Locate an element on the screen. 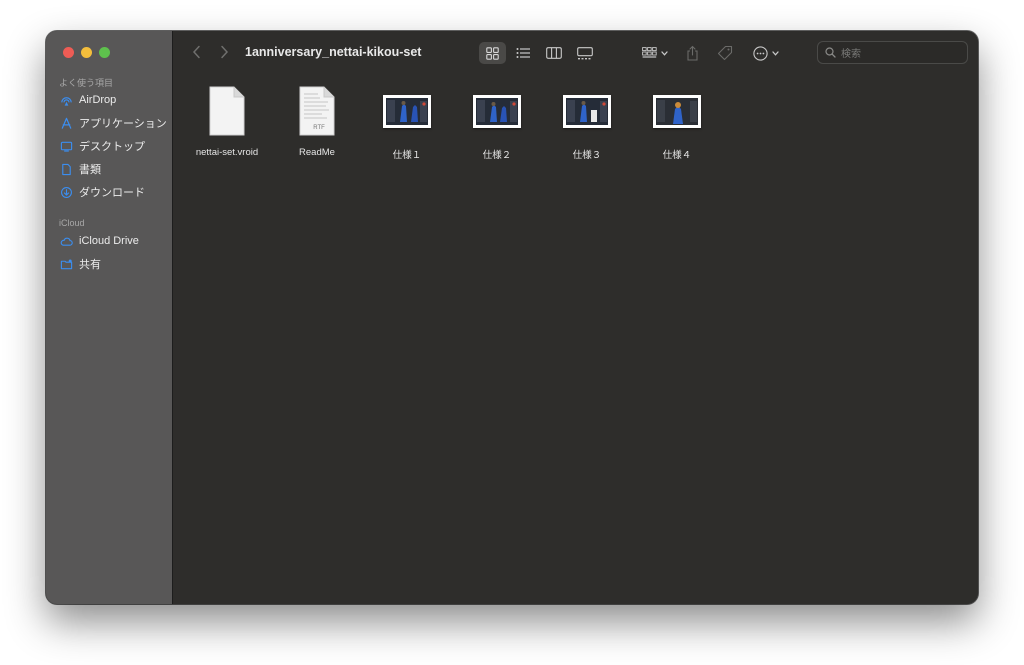 The height and width of the screenshot is (665, 1024). share-icon is located at coordinates (692, 53).